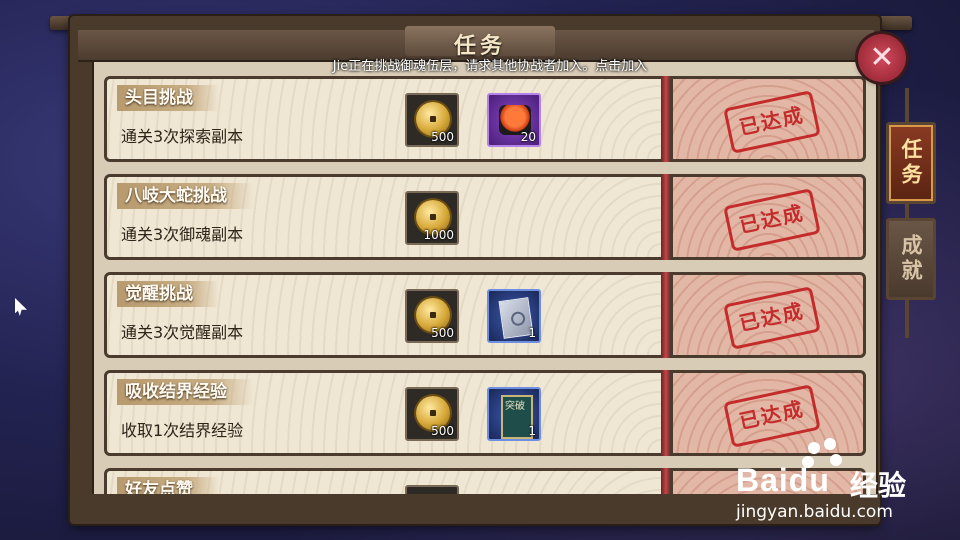  Describe the element at coordinates (384, 315) in the screenshot. I see `task-info: 觉醒挑战 通关3次觉醒副本 500 1` at that location.